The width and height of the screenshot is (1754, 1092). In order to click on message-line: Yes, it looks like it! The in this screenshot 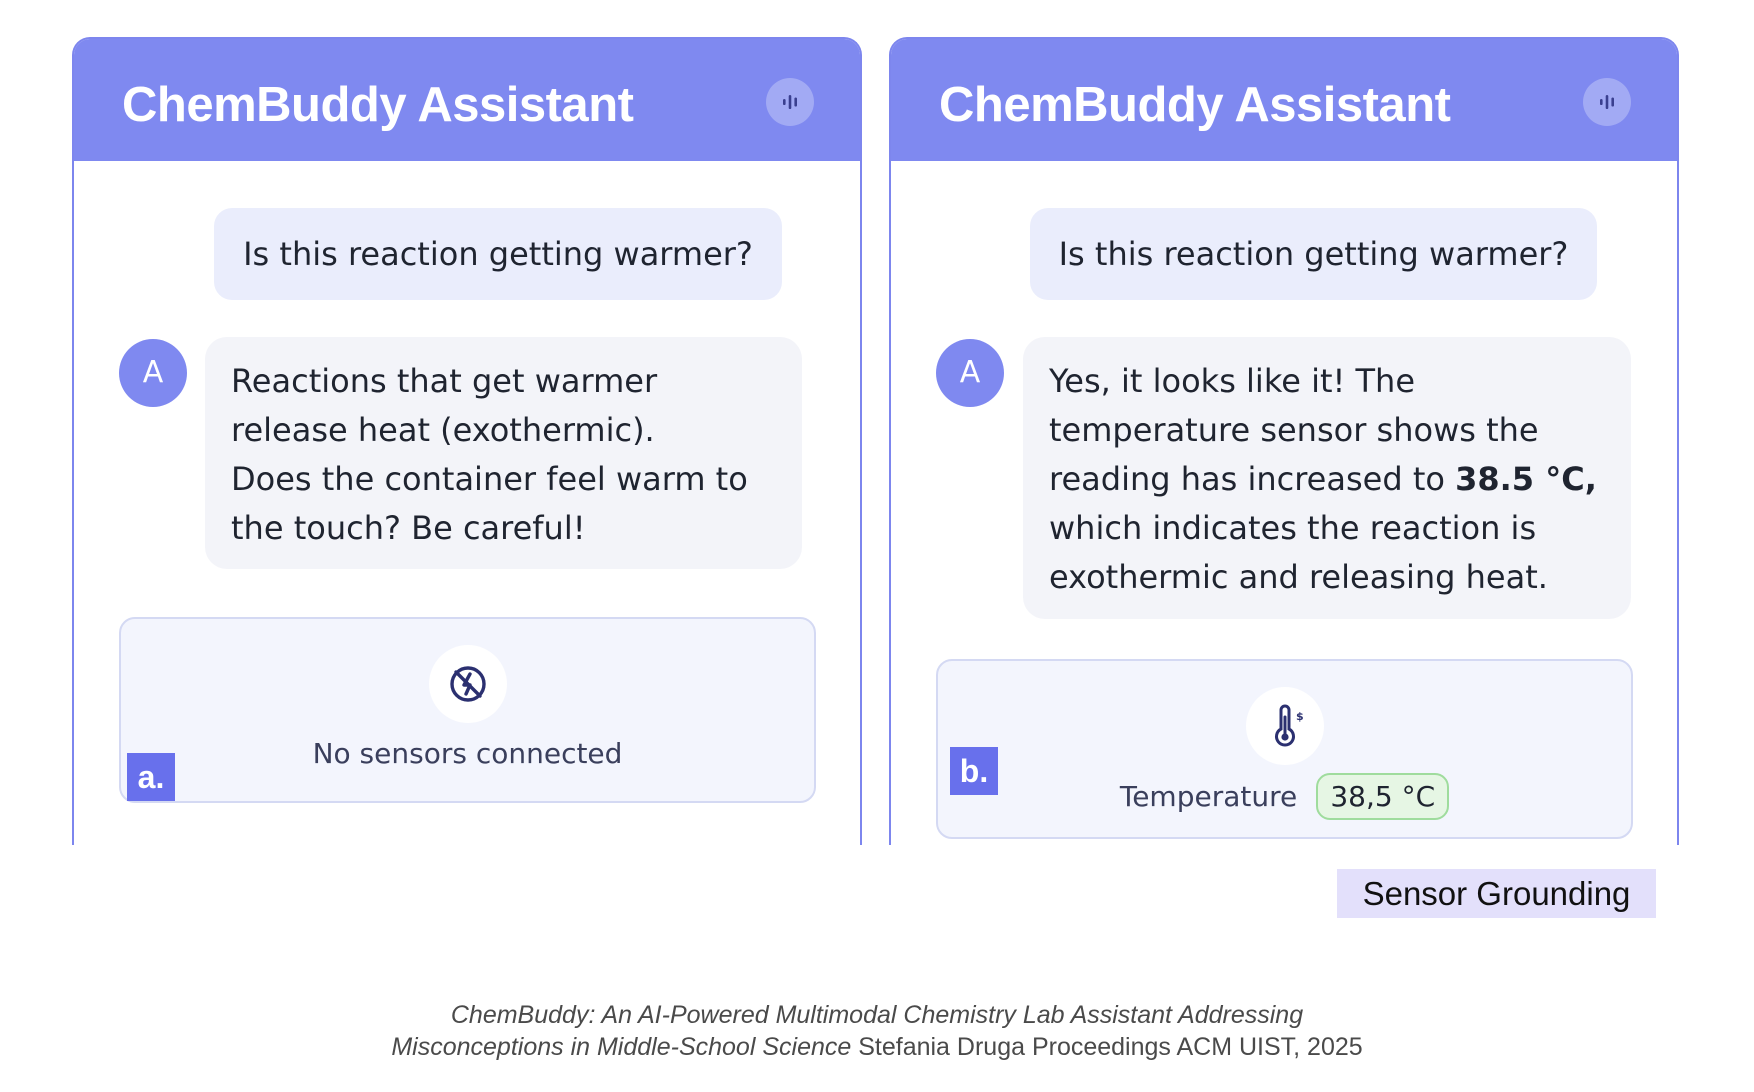, I will do `click(1232, 381)`.